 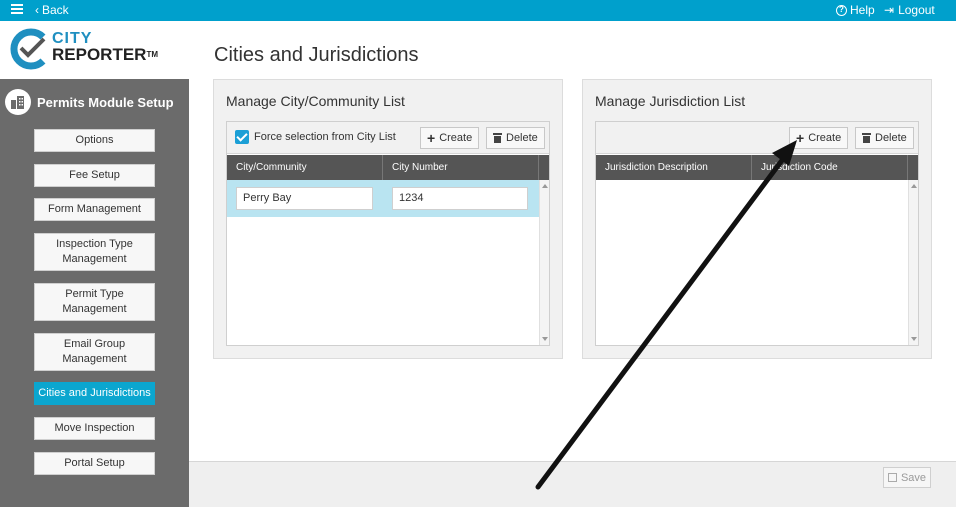 What do you see at coordinates (674, 167) in the screenshot?
I see `column-header-jurisdiction-description: Jurisdiction Description` at bounding box center [674, 167].